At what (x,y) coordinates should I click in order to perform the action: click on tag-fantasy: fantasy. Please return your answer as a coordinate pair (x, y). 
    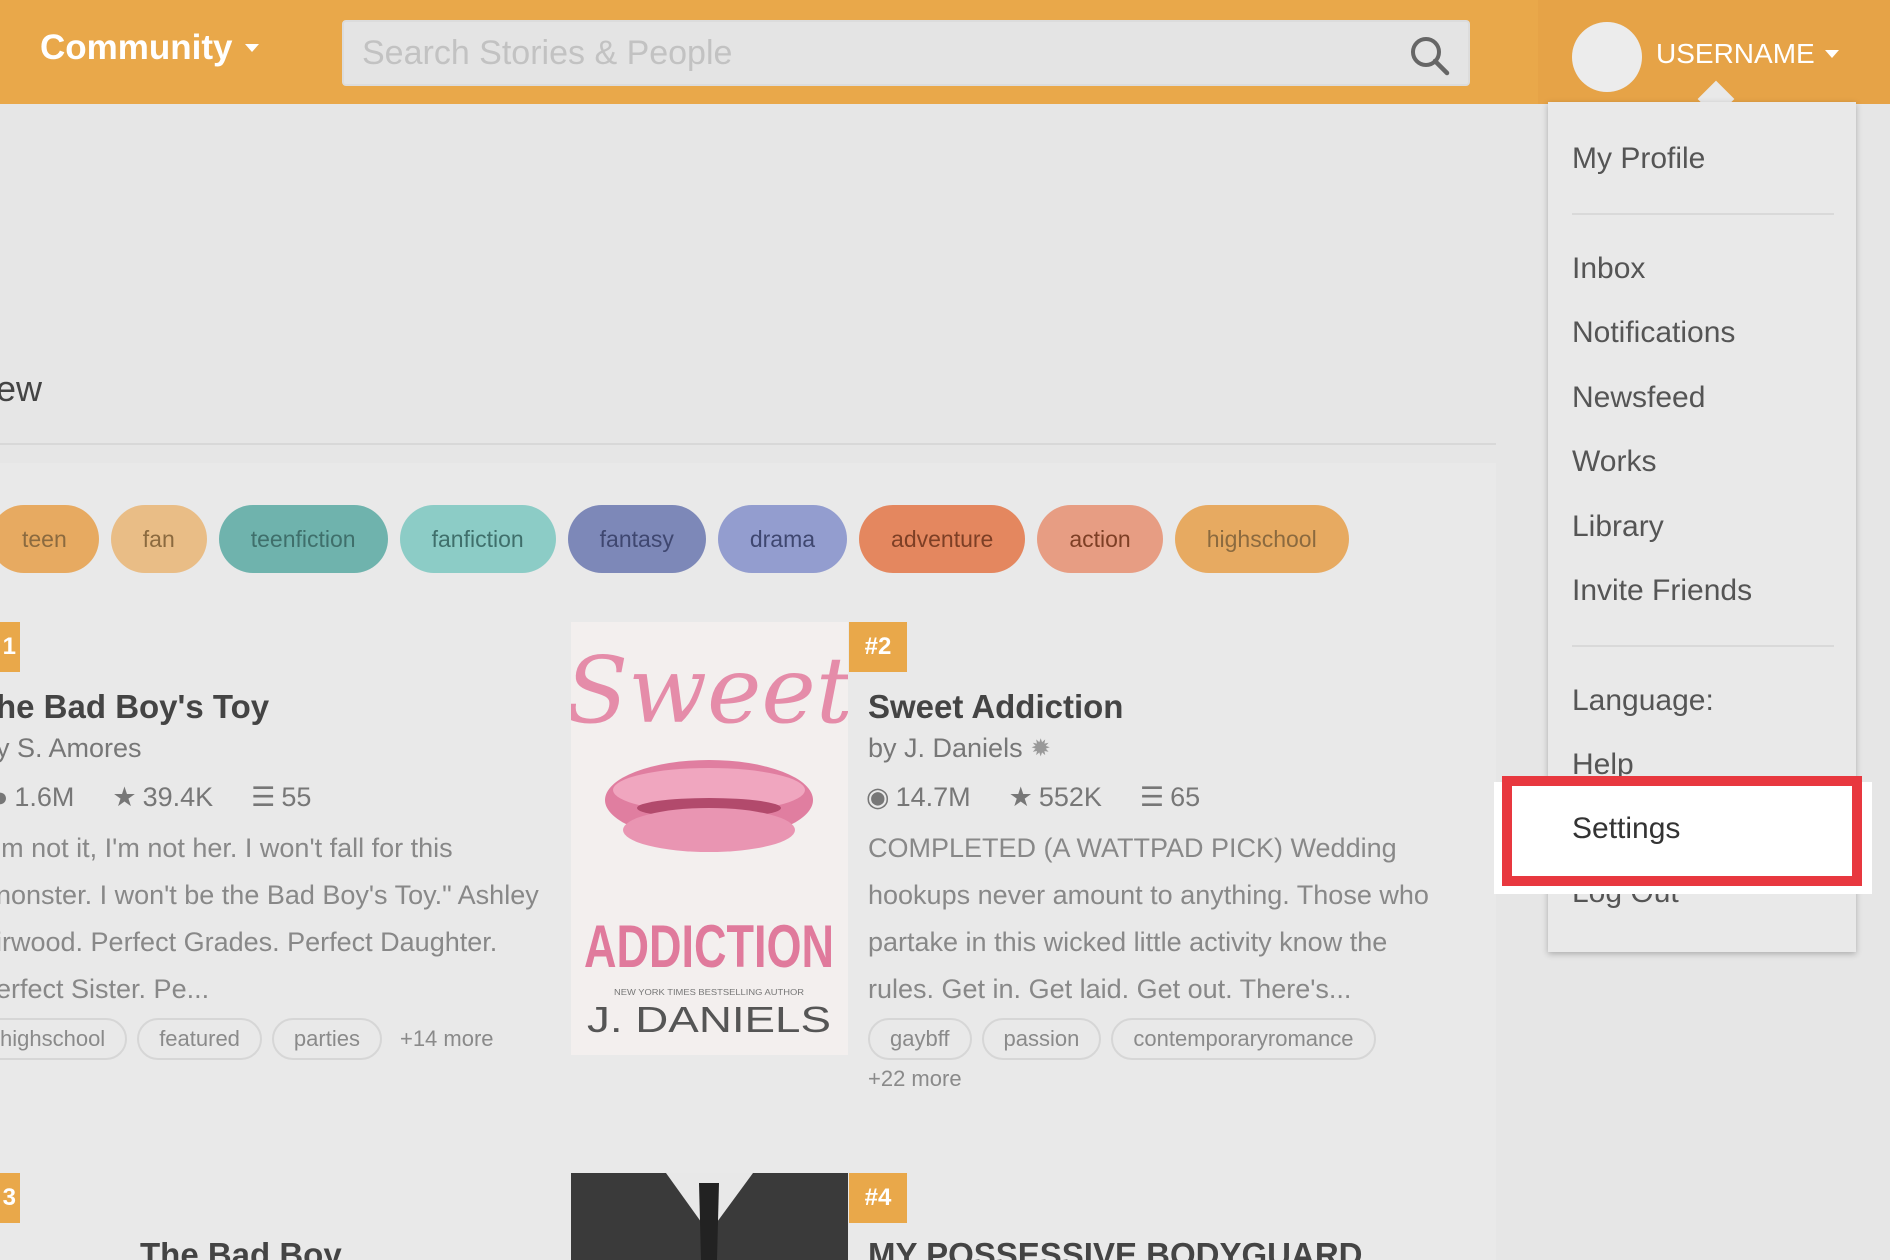
    Looking at the image, I should click on (636, 539).